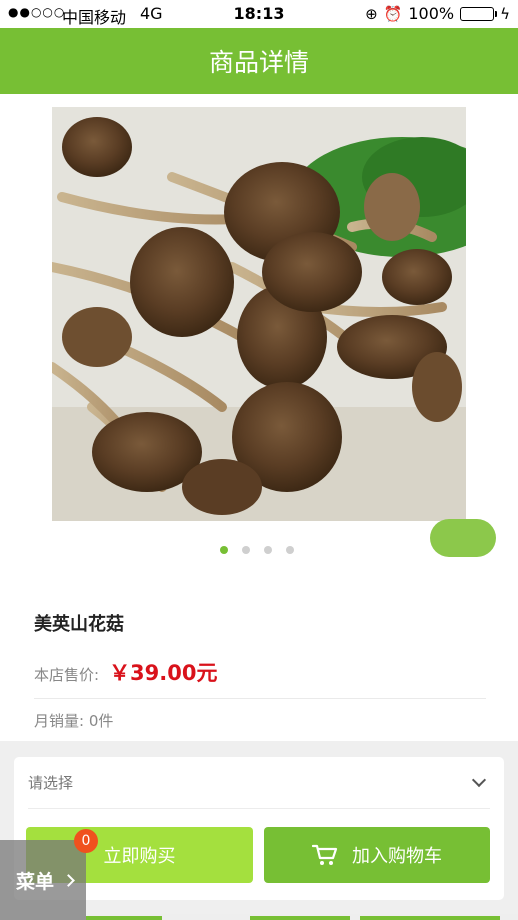 This screenshot has width=518, height=920. What do you see at coordinates (224, 550) in the screenshot?
I see `pagination-dot-active` at bounding box center [224, 550].